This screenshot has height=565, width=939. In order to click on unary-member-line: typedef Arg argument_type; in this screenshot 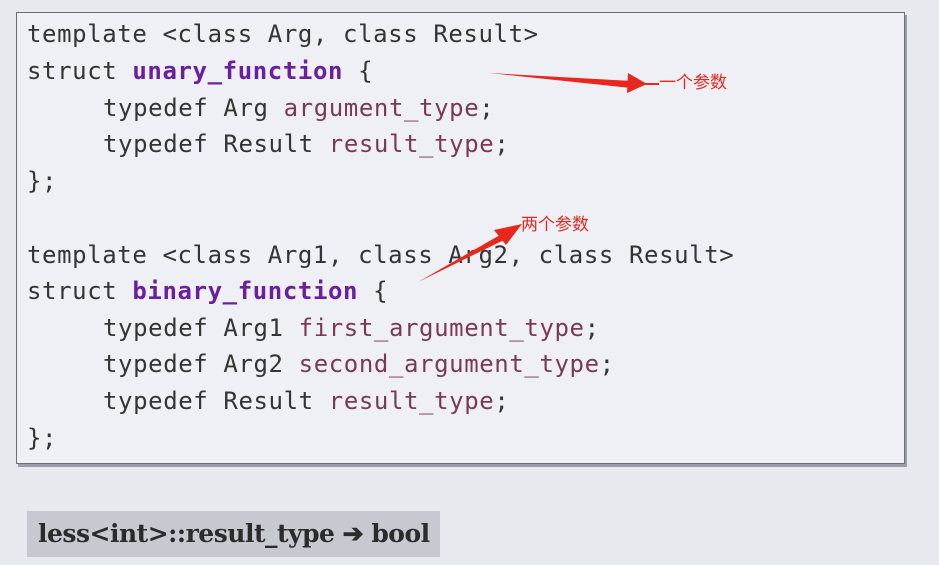, I will do `click(298, 108)`.